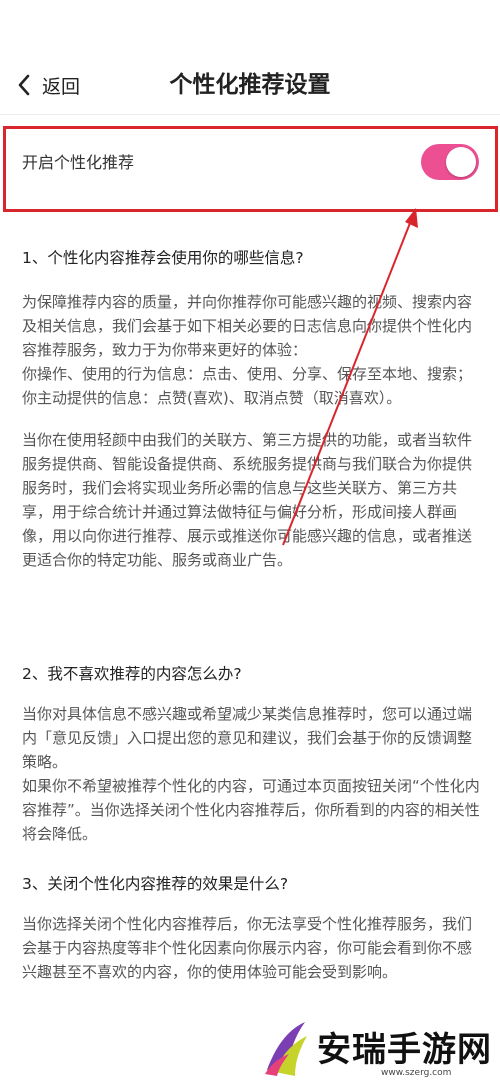 This screenshot has width=500, height=1083. Describe the element at coordinates (287, 1050) in the screenshot. I see `watermark-logo-icon` at that location.